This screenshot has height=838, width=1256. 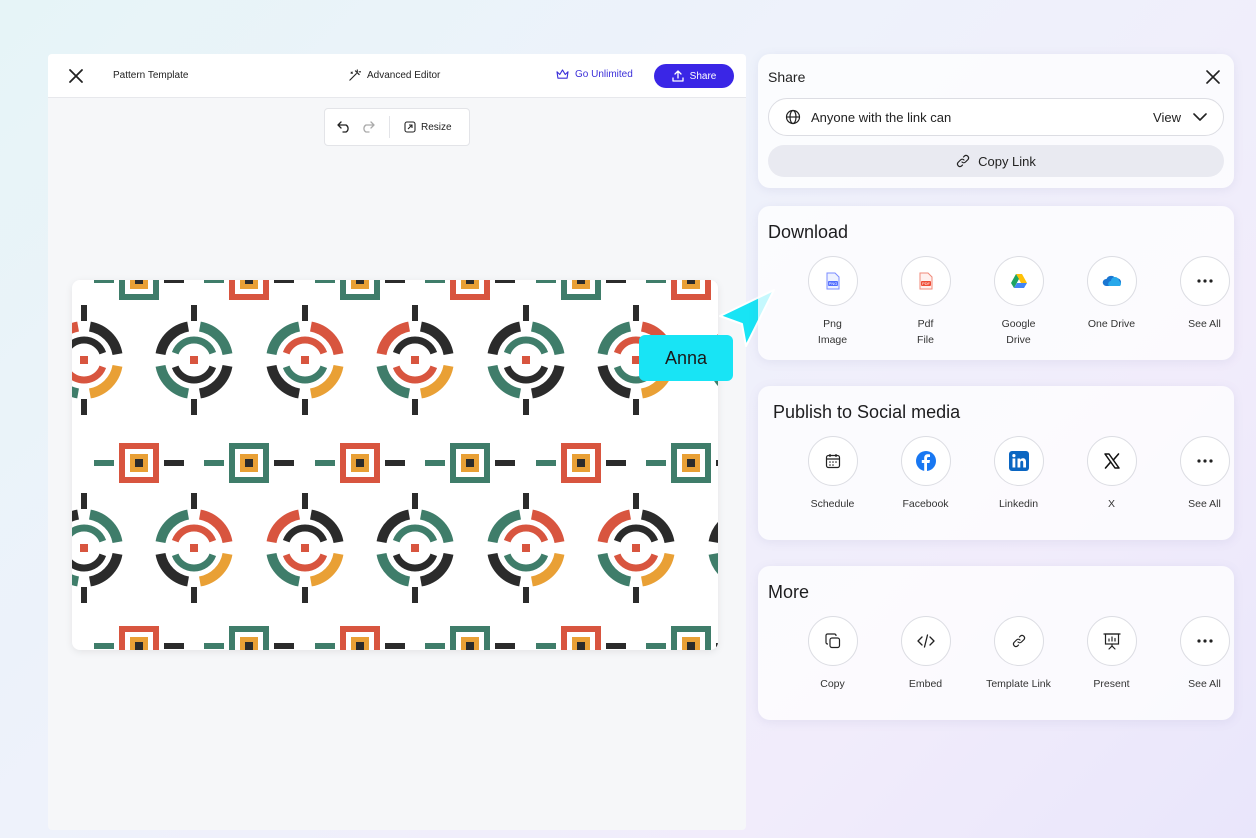 What do you see at coordinates (151, 75) in the screenshot?
I see `template-title: Pattern Template` at bounding box center [151, 75].